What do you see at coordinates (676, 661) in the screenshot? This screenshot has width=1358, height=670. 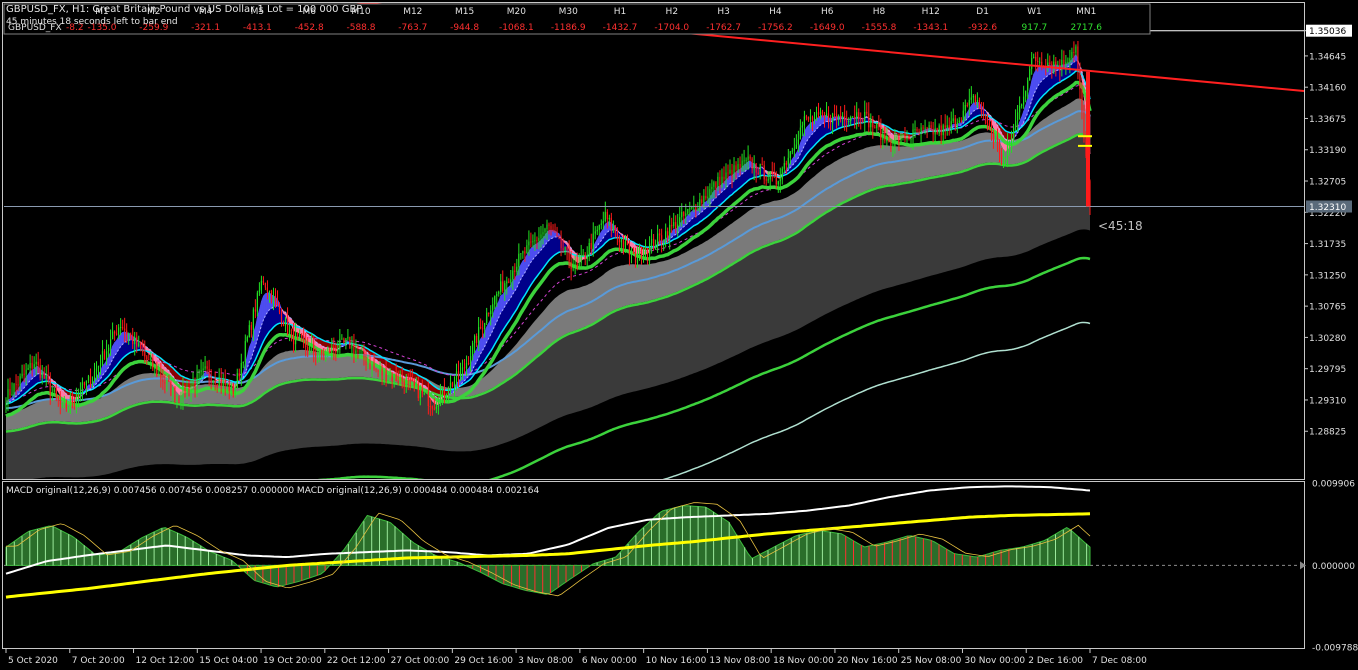 I see `time-tick-label: 10 Nov 16:00` at bounding box center [676, 661].